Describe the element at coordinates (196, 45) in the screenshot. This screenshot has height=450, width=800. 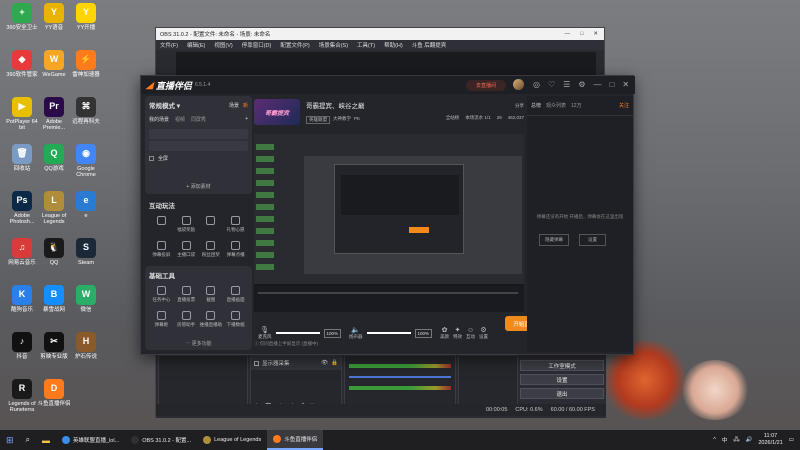
I see `menu-edit: 编辑(E)` at that location.